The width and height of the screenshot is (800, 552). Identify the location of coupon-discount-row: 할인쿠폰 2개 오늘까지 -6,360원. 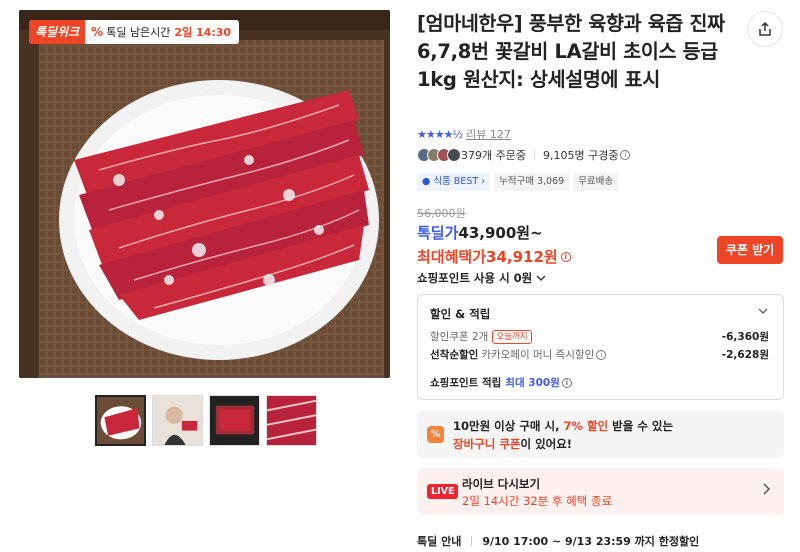
(599, 336).